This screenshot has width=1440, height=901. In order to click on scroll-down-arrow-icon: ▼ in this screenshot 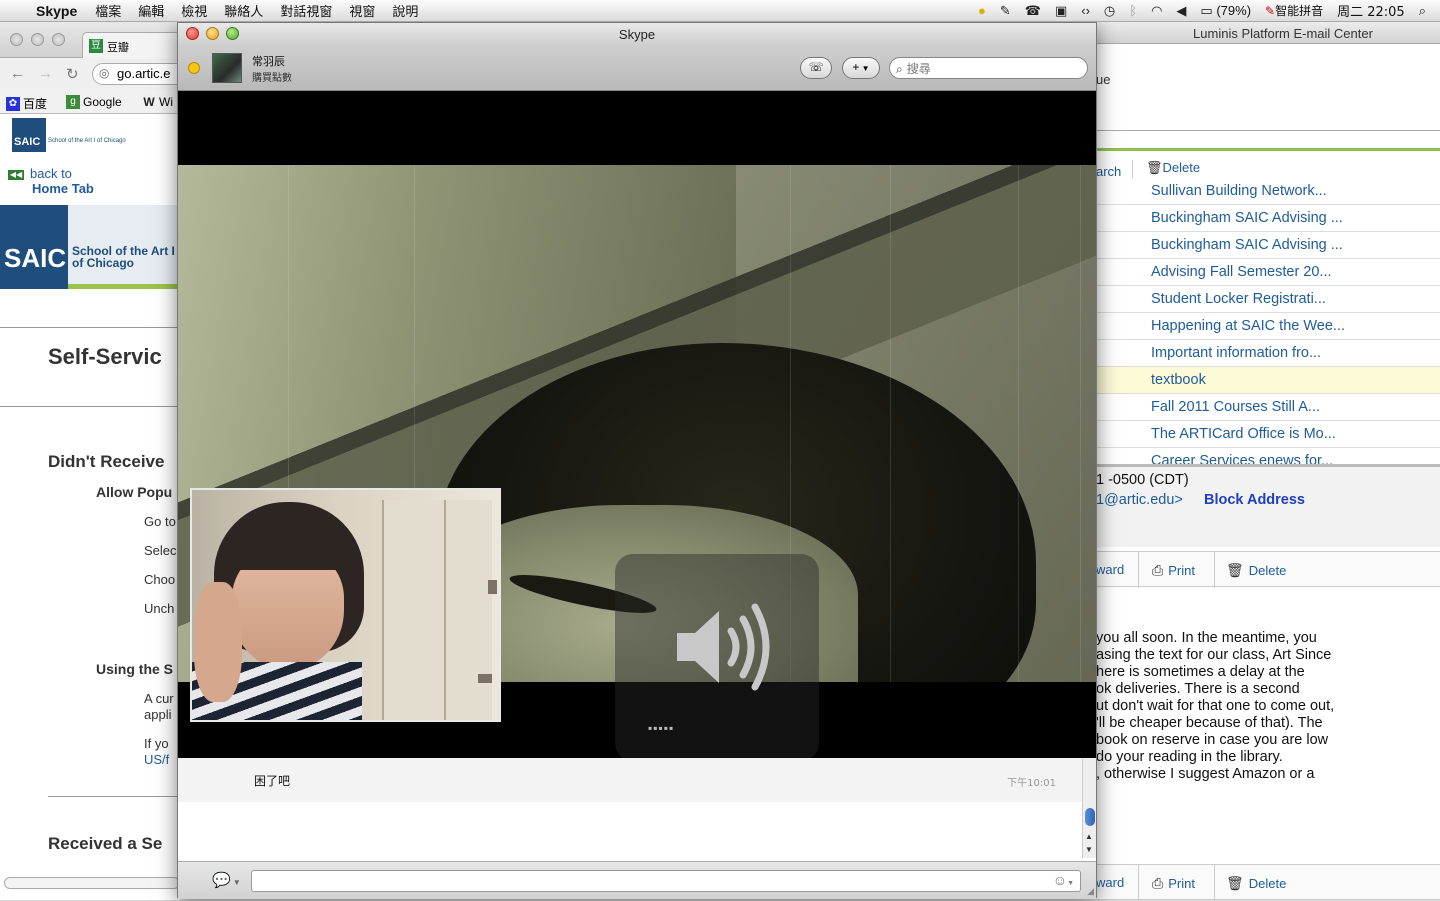, I will do `click(1089, 849)`.